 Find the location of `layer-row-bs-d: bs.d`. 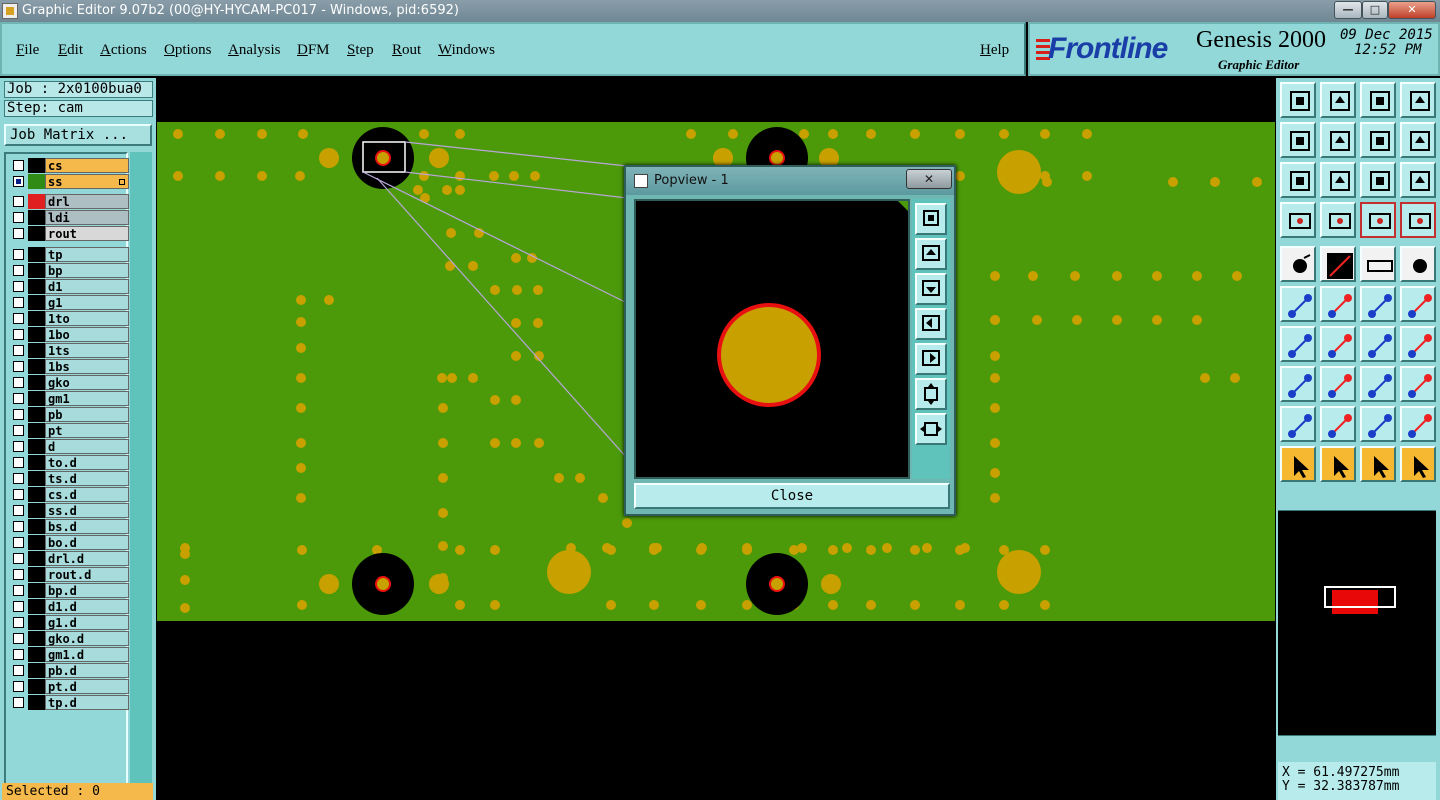

layer-row-bs-d: bs.d is located at coordinates (69, 526).